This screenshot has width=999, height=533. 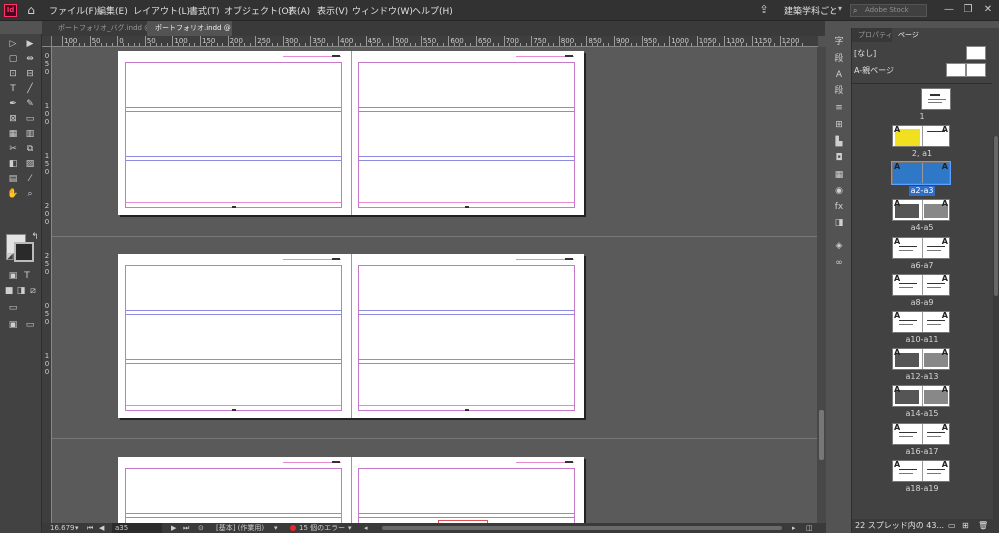 I want to click on tab-pages: ページ, so click(x=908, y=35).